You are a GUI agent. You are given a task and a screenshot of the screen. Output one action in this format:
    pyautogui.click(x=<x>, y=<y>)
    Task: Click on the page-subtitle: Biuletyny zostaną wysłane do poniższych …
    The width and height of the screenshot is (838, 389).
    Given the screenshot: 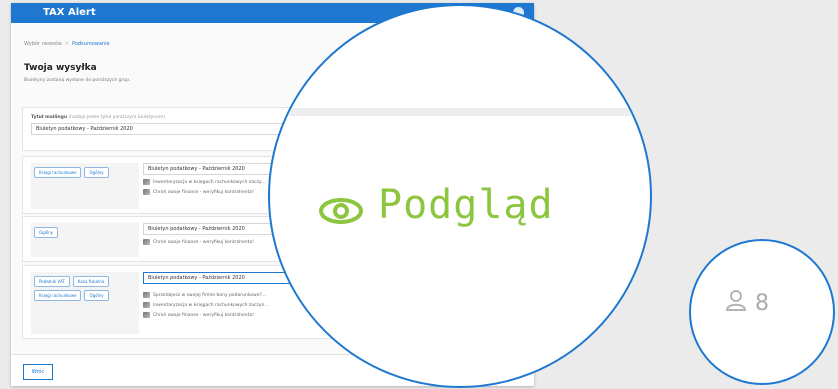 What is the action you would take?
    pyautogui.click(x=77, y=80)
    